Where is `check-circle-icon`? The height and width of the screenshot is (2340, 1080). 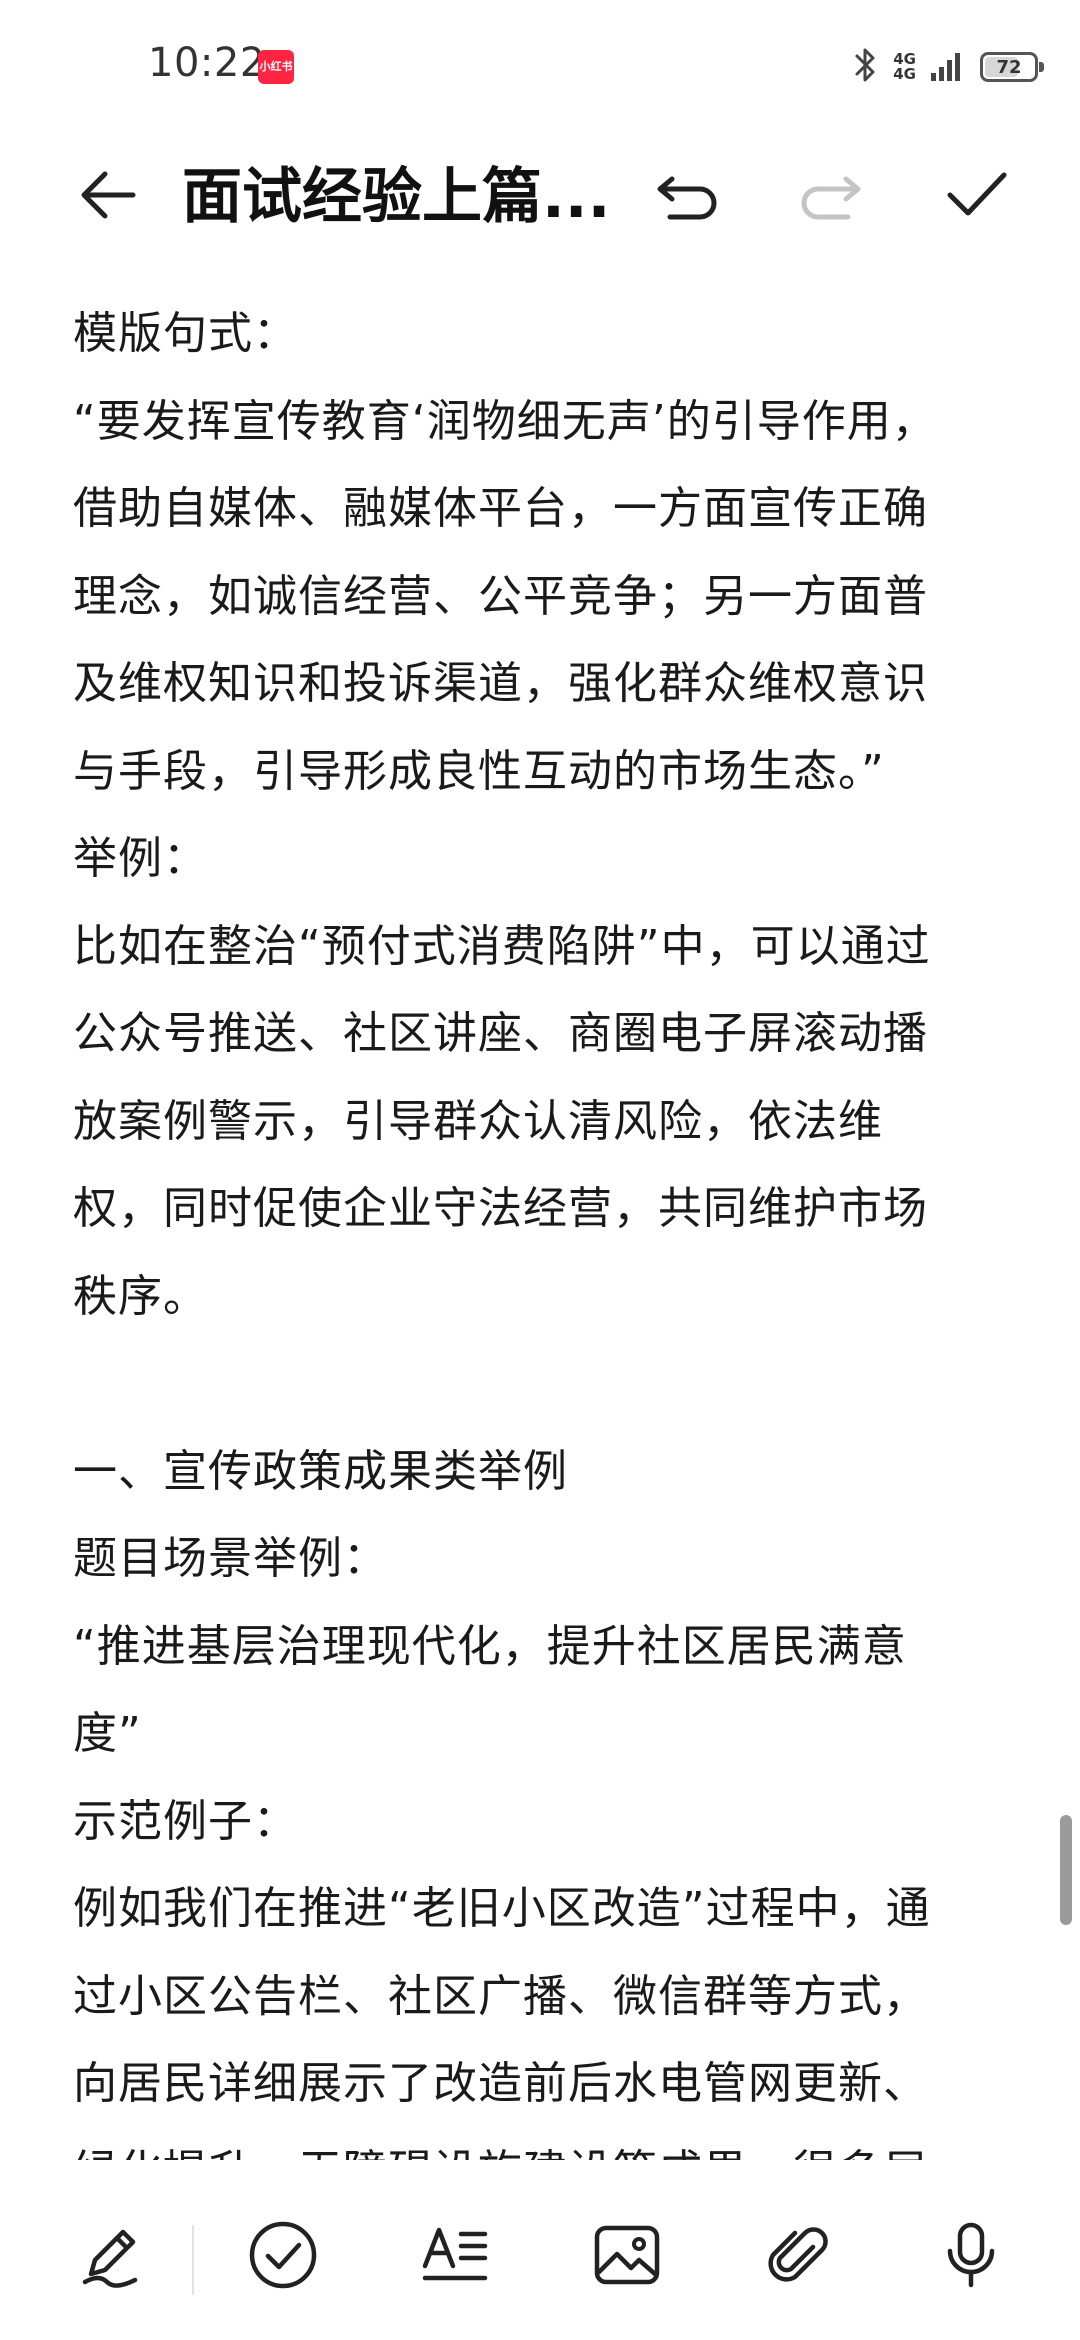
check-circle-icon is located at coordinates (283, 2255).